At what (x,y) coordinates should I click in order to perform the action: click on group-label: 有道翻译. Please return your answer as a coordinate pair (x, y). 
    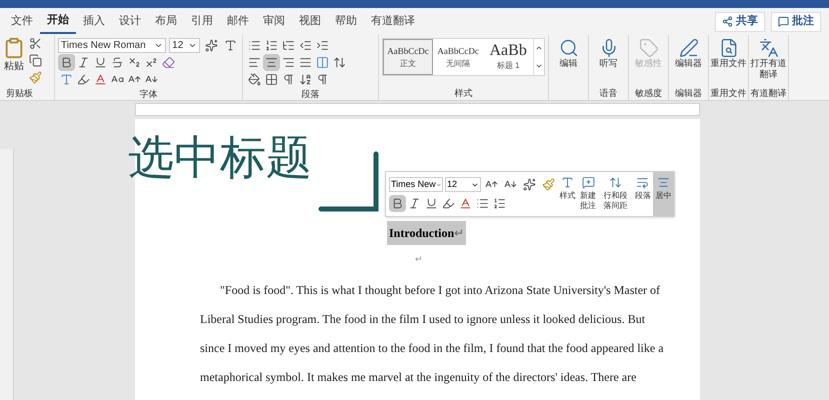
    Looking at the image, I should click on (768, 93).